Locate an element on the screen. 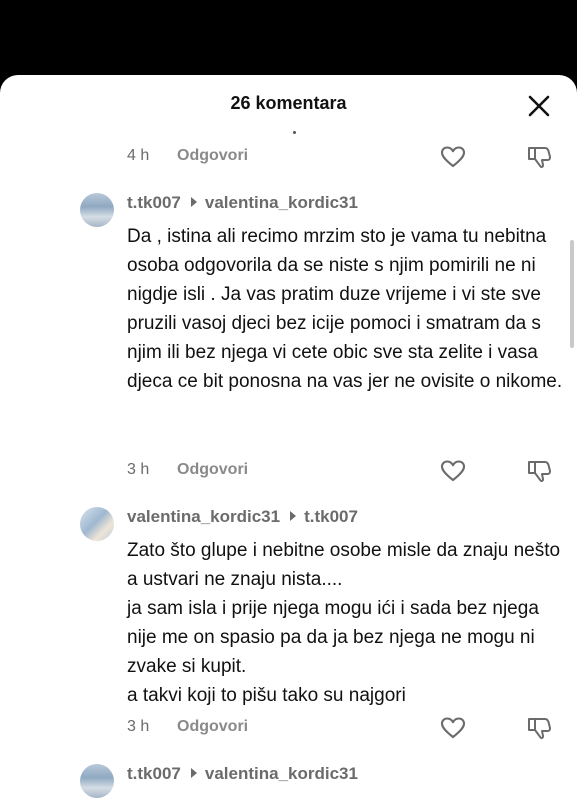  comment-line: a takvi koji to pišu tako su najgori is located at coordinates (266, 695).